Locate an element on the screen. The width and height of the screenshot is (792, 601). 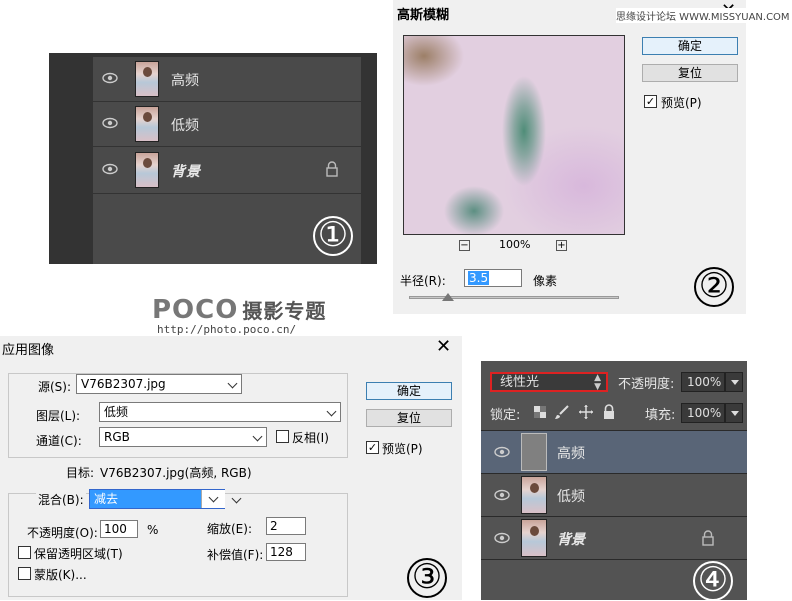
channel-label: 通道(C): is located at coordinates (59, 441).